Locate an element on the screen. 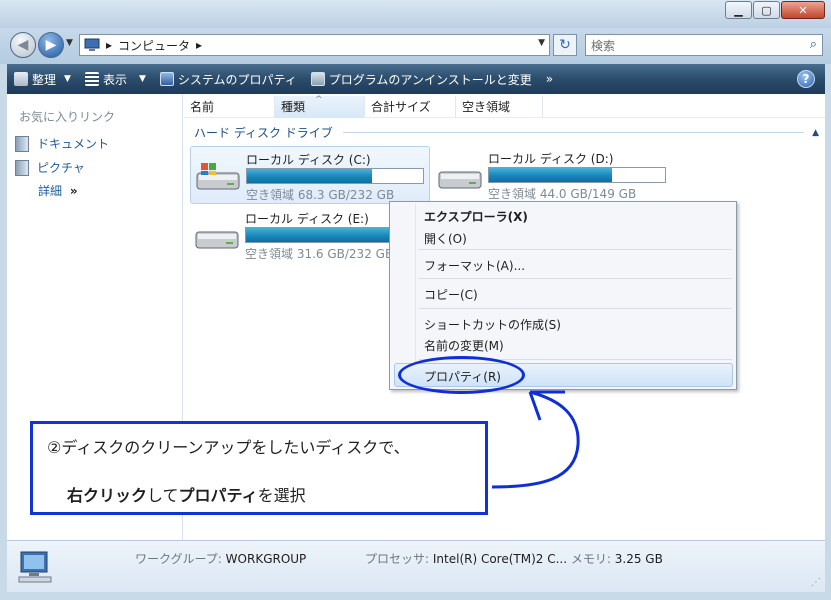  column-header-free-space: 空き領域 is located at coordinates (499, 106).